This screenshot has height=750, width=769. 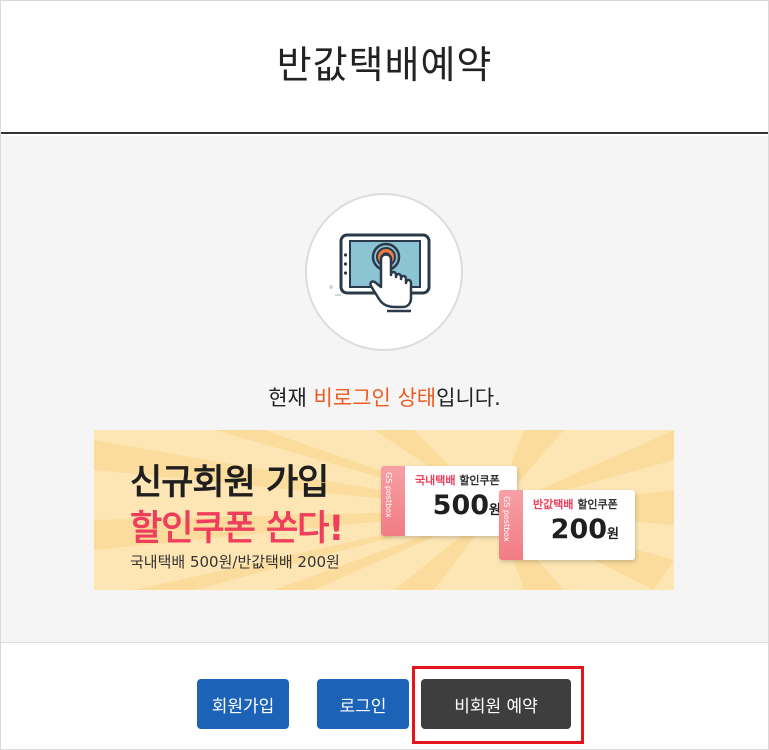 I want to click on action-buttons: 회원가입 로그인 비회원 예약, so click(x=384, y=704).